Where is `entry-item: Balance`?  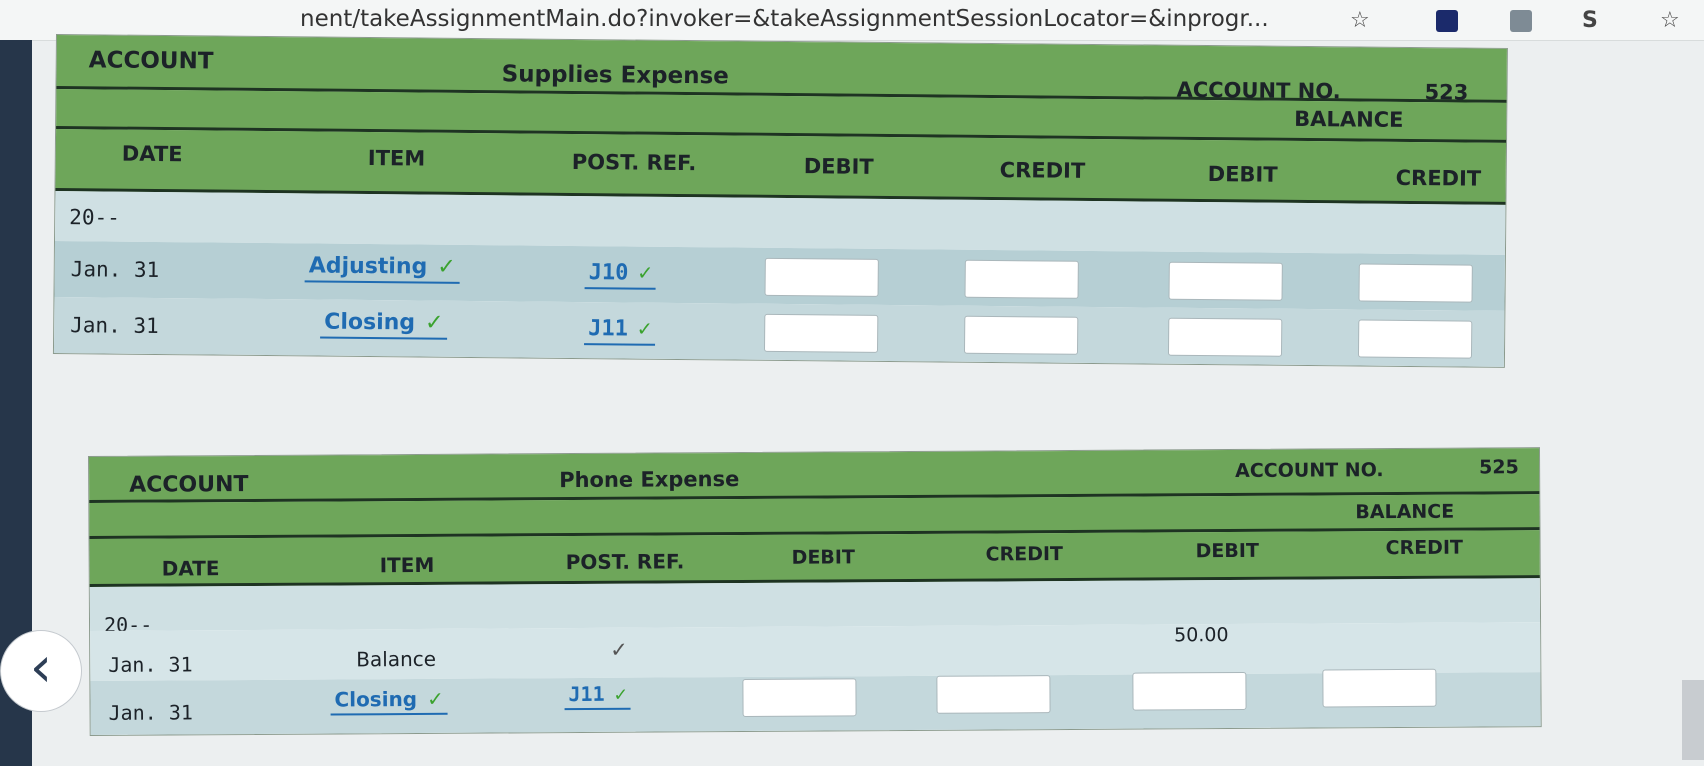
entry-item: Balance is located at coordinates (396, 659).